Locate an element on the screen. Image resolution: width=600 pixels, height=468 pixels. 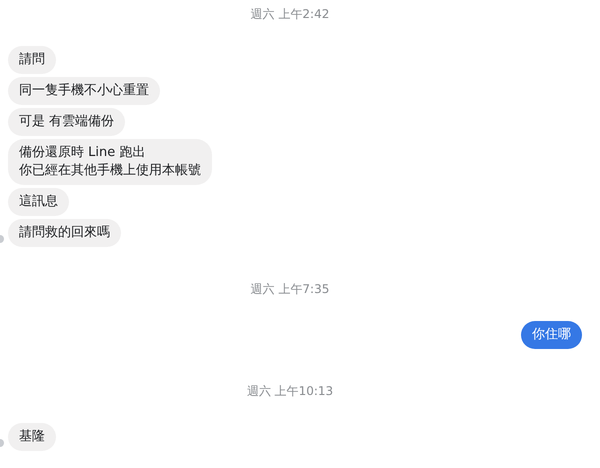
message-text: 同一隻手機不小心重置 is located at coordinates (84, 91).